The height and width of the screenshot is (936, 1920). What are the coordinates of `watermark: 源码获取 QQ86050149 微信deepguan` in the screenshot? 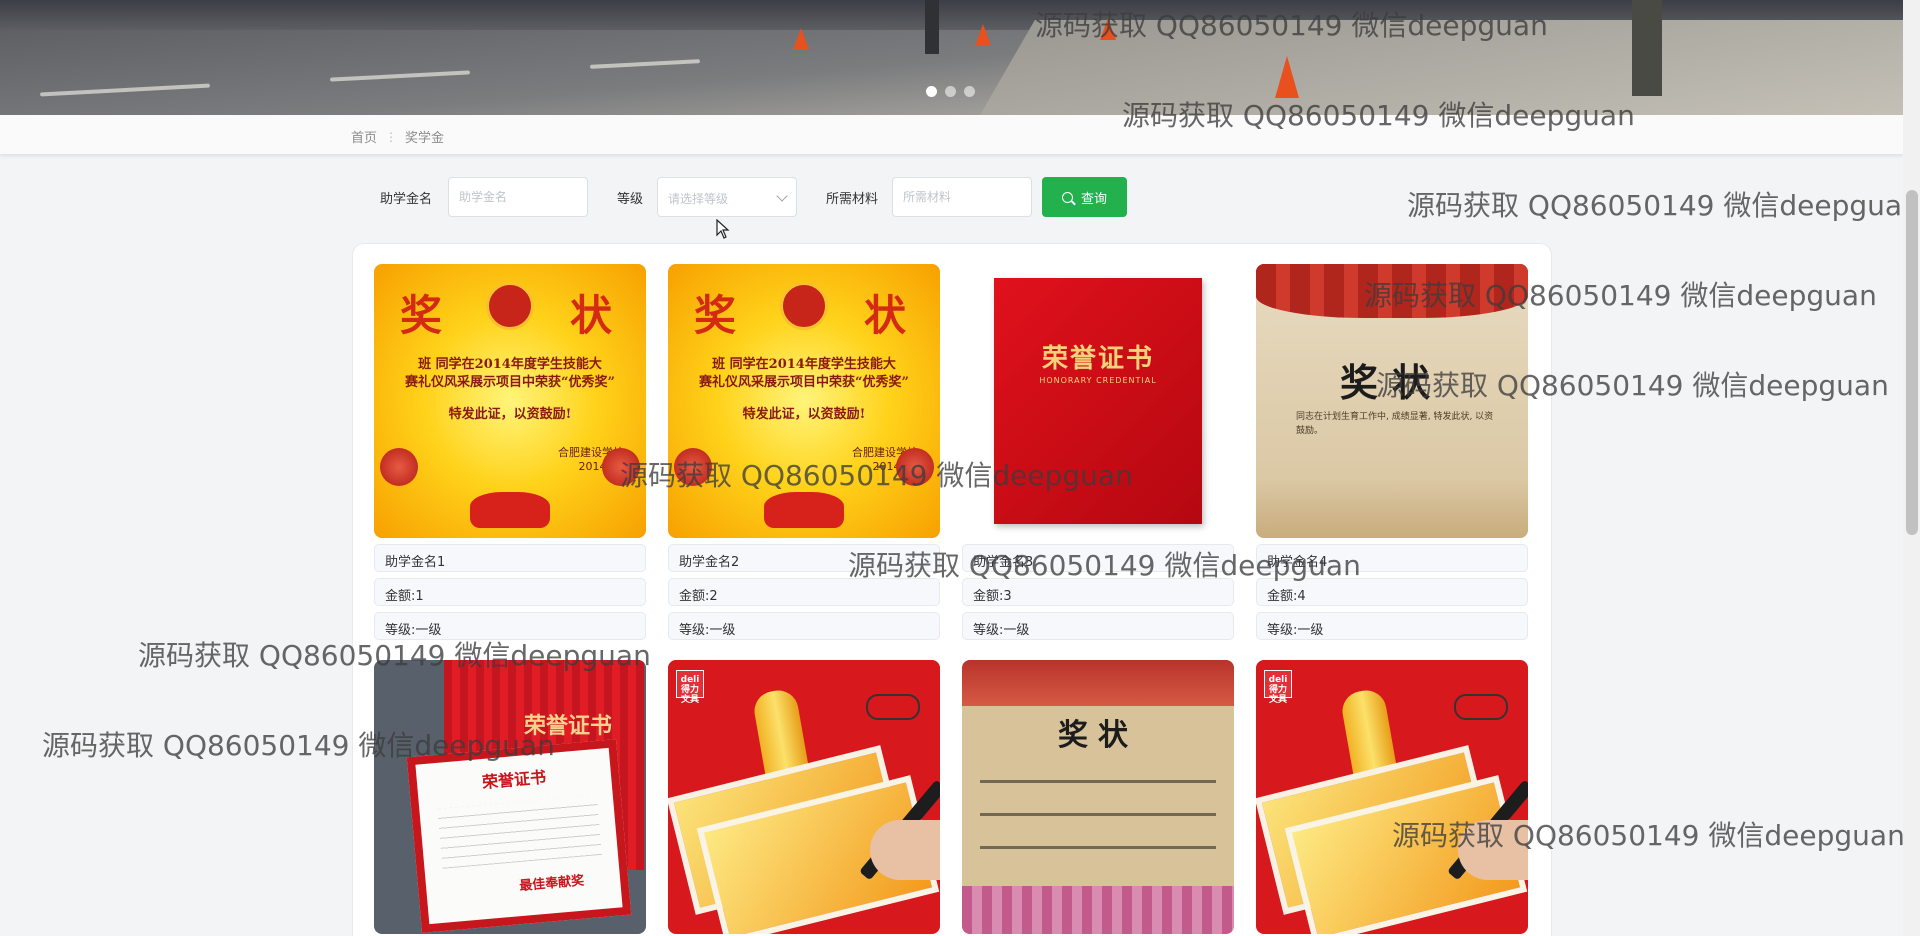 It's located at (1663, 205).